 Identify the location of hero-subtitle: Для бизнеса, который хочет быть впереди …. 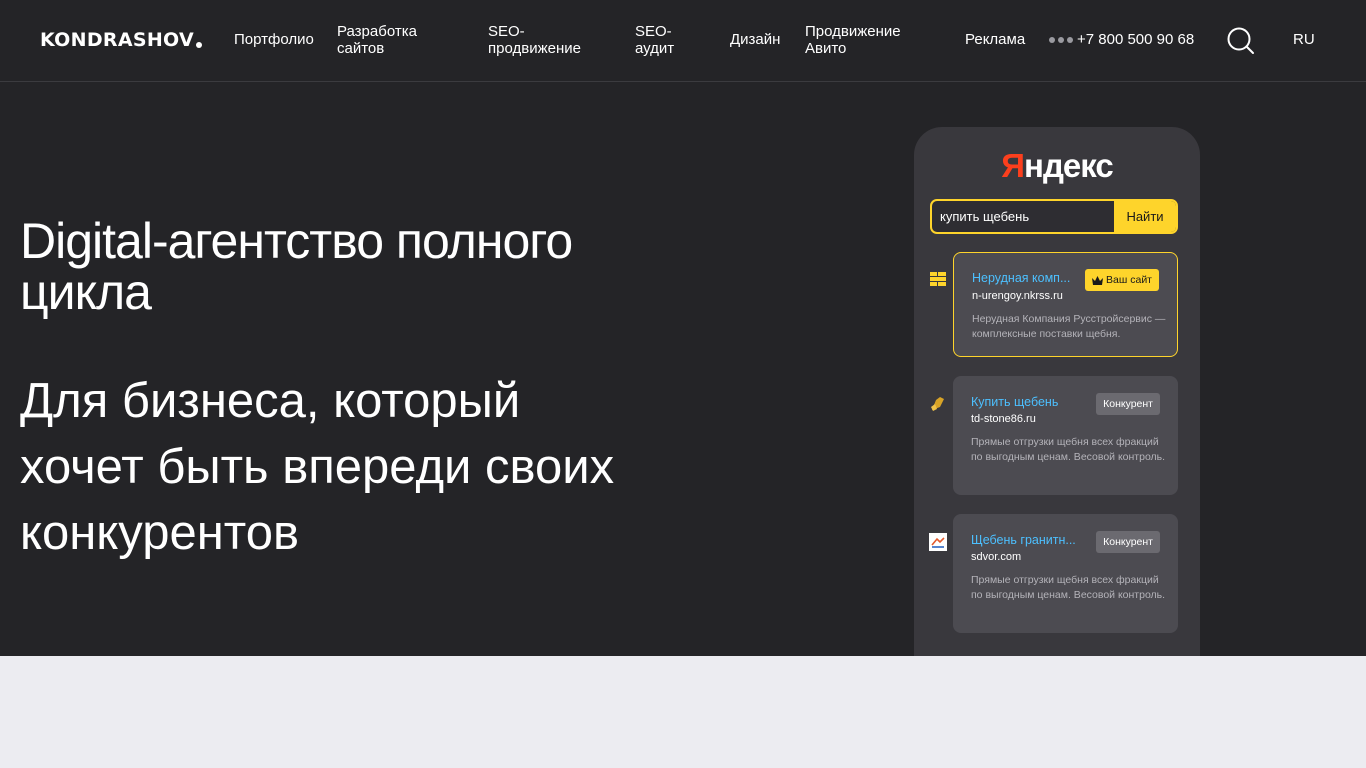
(317, 467).